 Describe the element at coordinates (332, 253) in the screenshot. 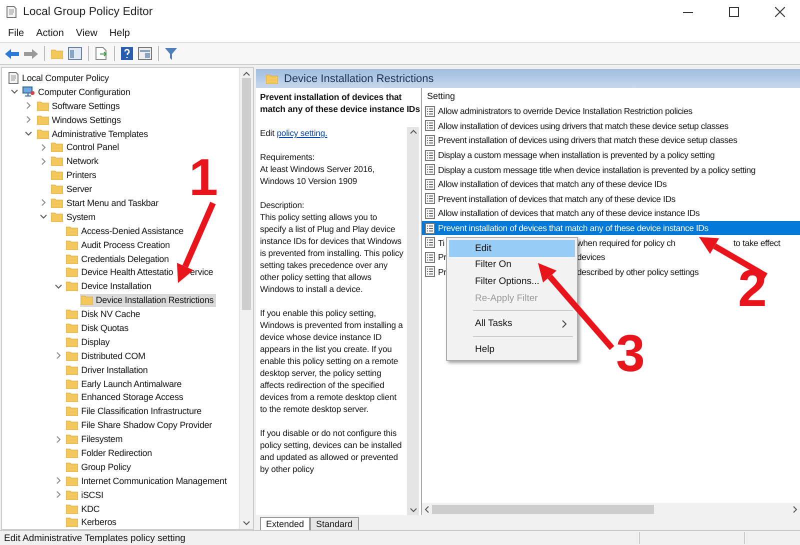

I see `description-paragraph: This policy setting allows you to specify a list of Plug and Play device instance IDs for devices that Windows is prevented from installing. This policy setting takes precedence over any other policy setting that allows Windows to install a device.` at that location.